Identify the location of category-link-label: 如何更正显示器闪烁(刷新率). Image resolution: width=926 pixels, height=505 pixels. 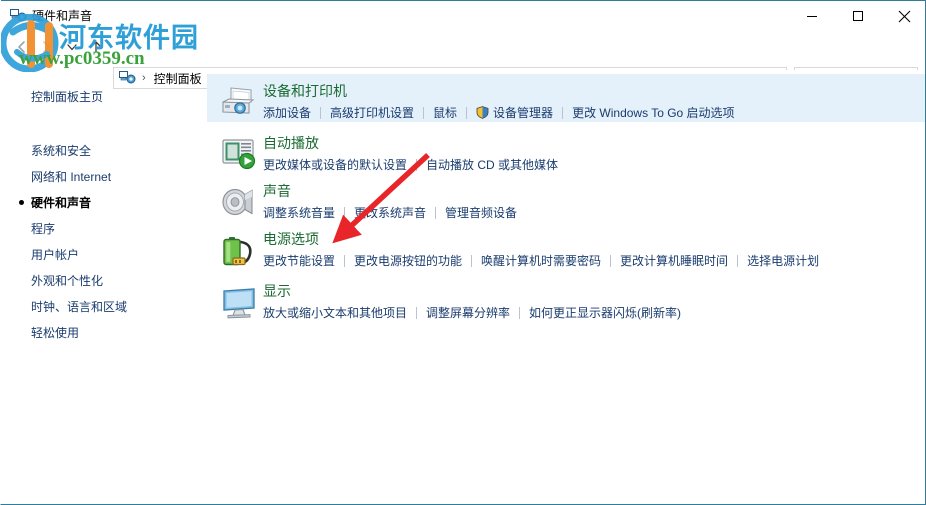
(605, 313).